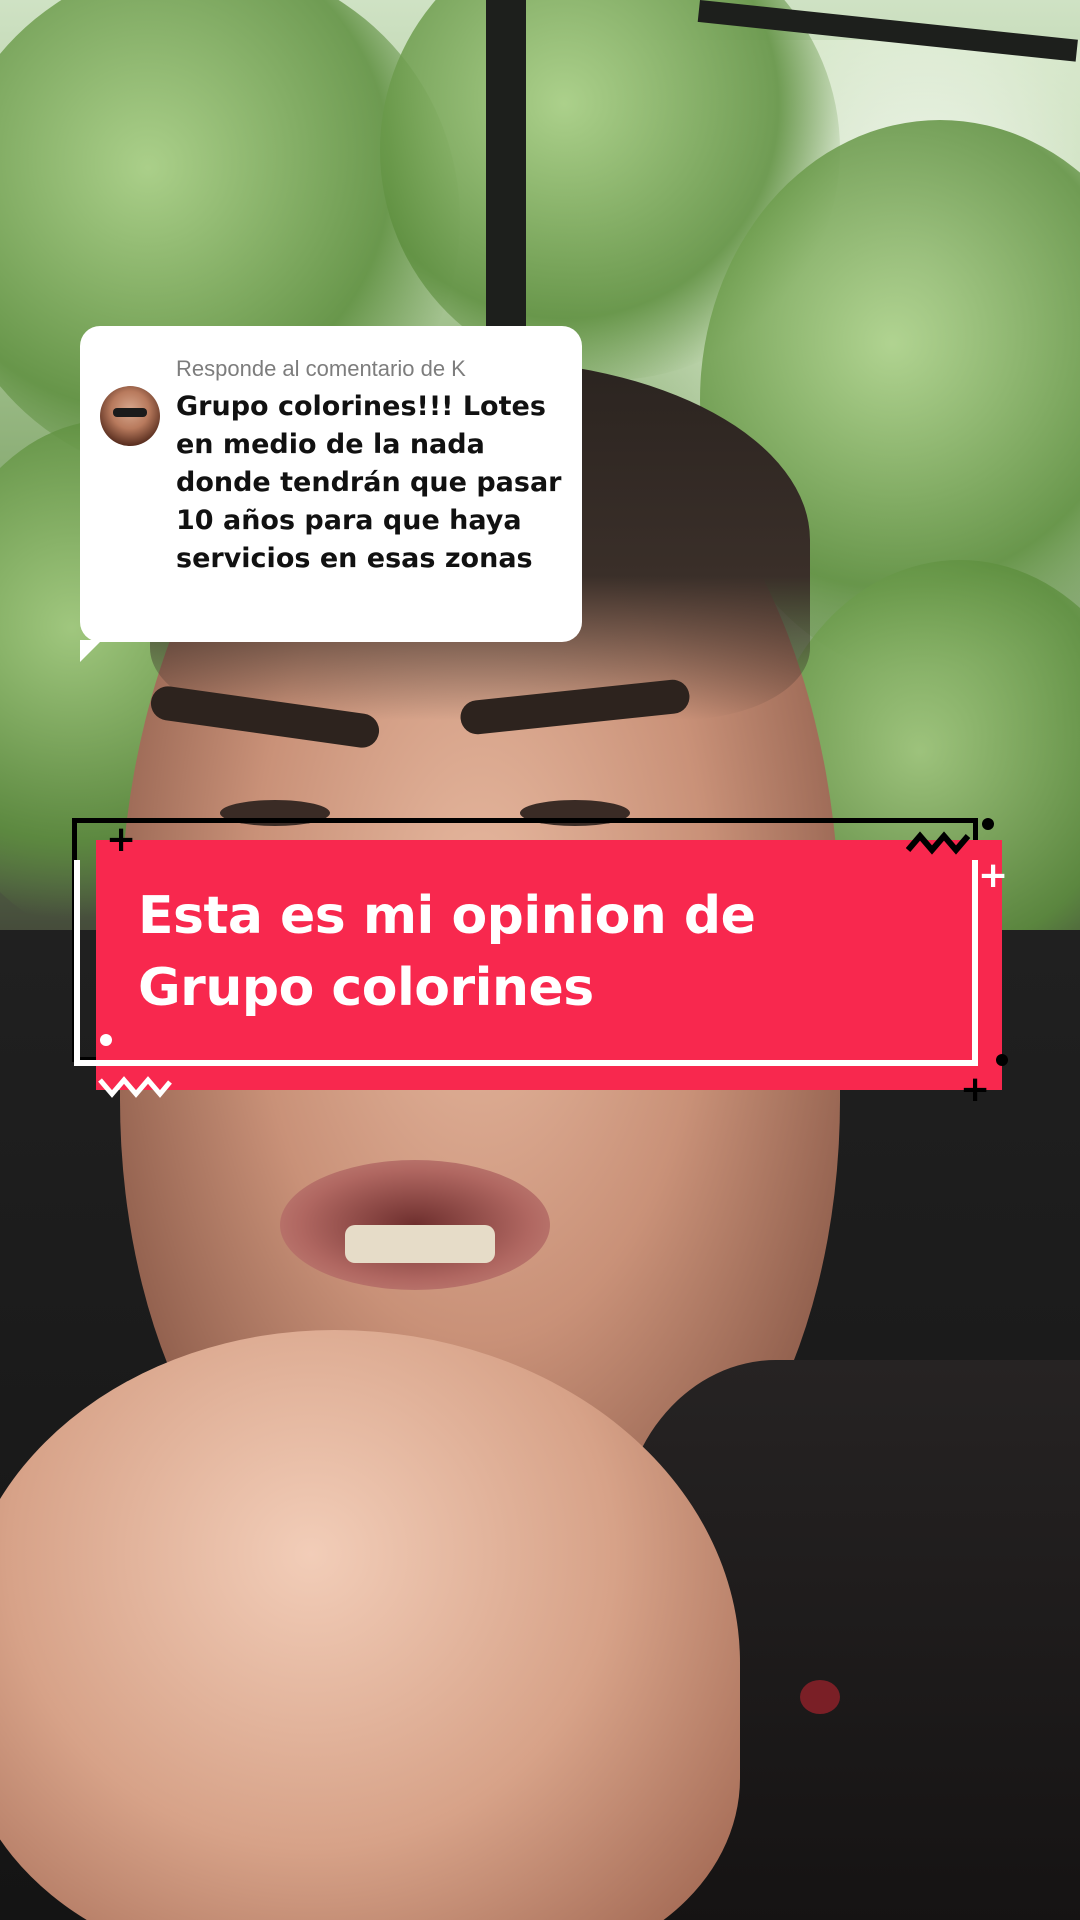 Image resolution: width=1080 pixels, height=1920 pixels. I want to click on caption-text: Esta es mi opinion de Grupo colorines, so click(447, 952).